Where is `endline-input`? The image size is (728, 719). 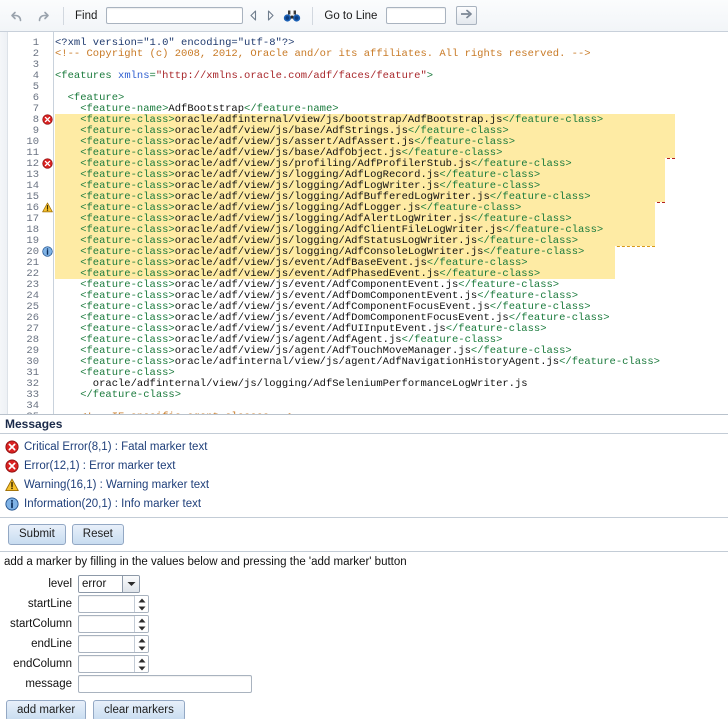
endline-input is located at coordinates (106, 644).